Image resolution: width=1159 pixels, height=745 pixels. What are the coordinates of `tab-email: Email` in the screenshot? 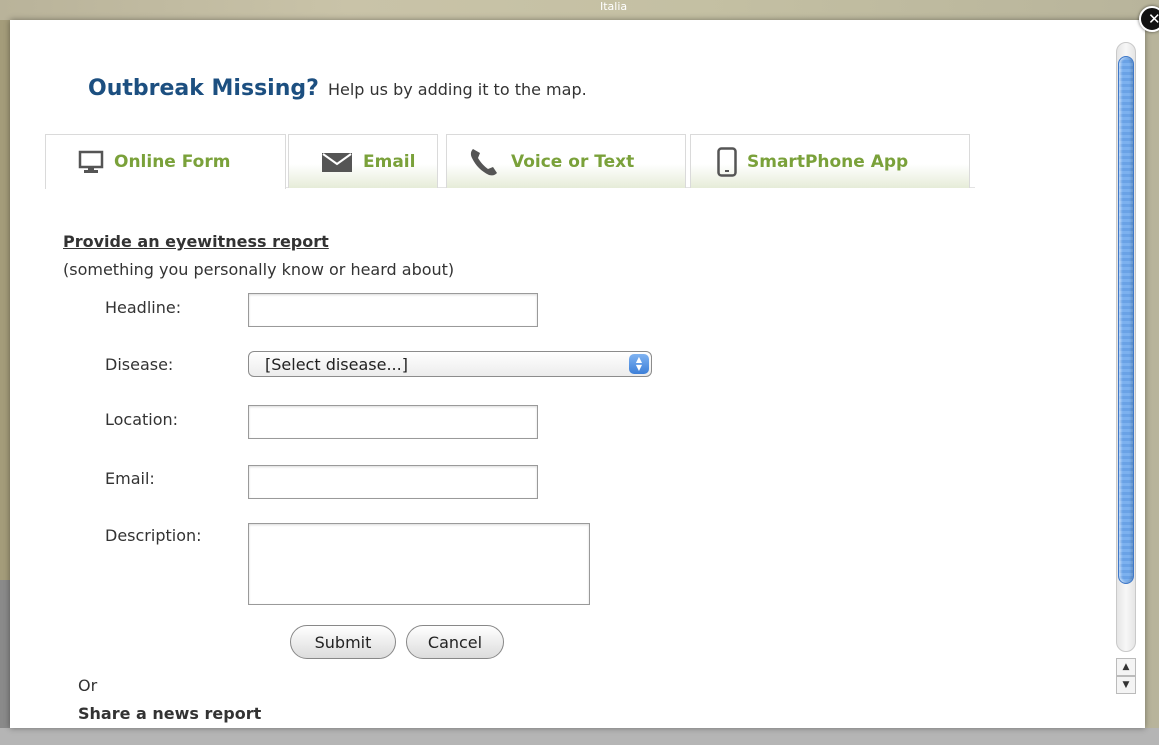 It's located at (363, 161).